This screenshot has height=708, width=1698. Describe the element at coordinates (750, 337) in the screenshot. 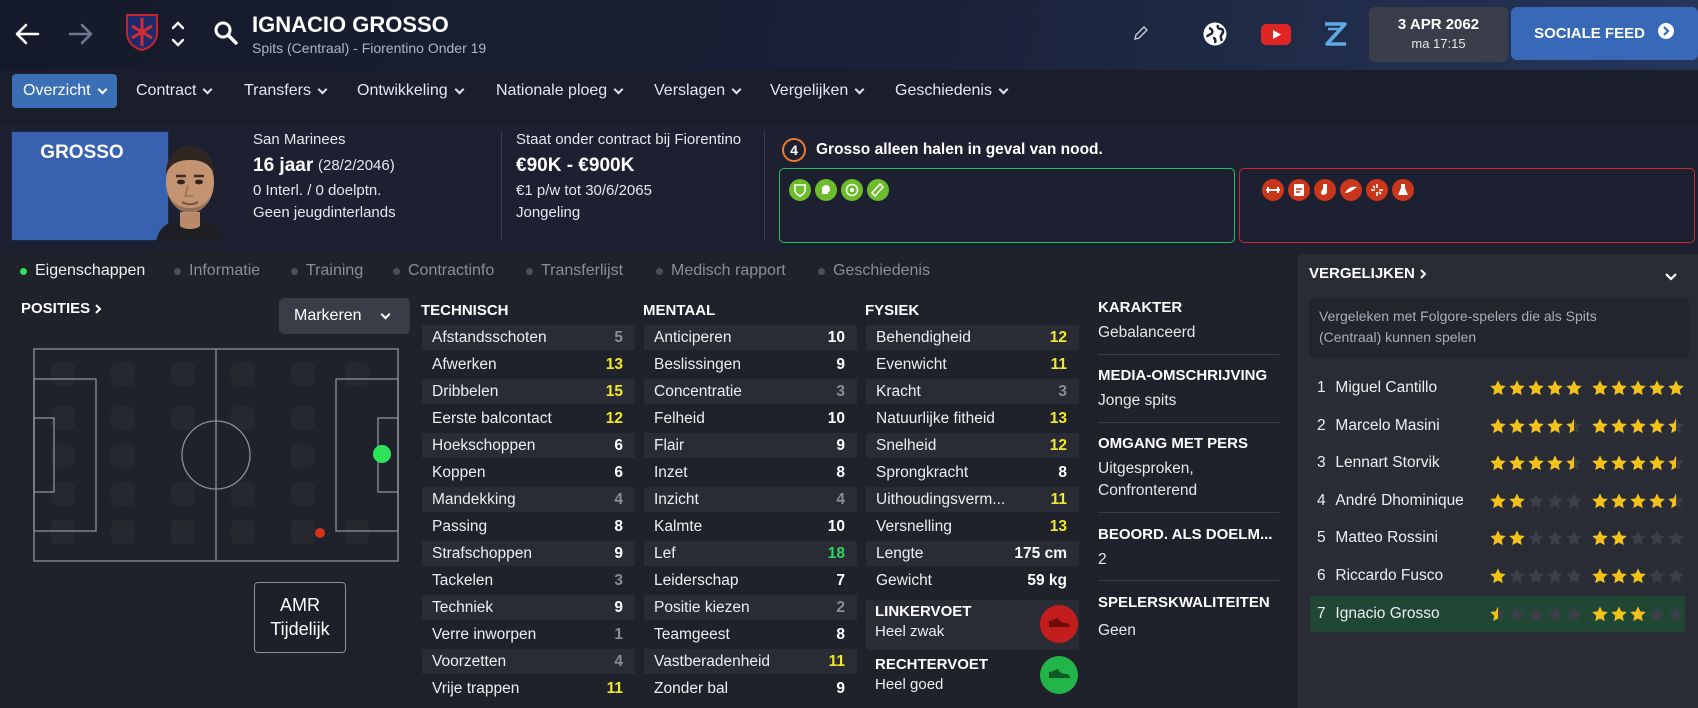

I see `attribute-row: Anticiperen 10` at that location.